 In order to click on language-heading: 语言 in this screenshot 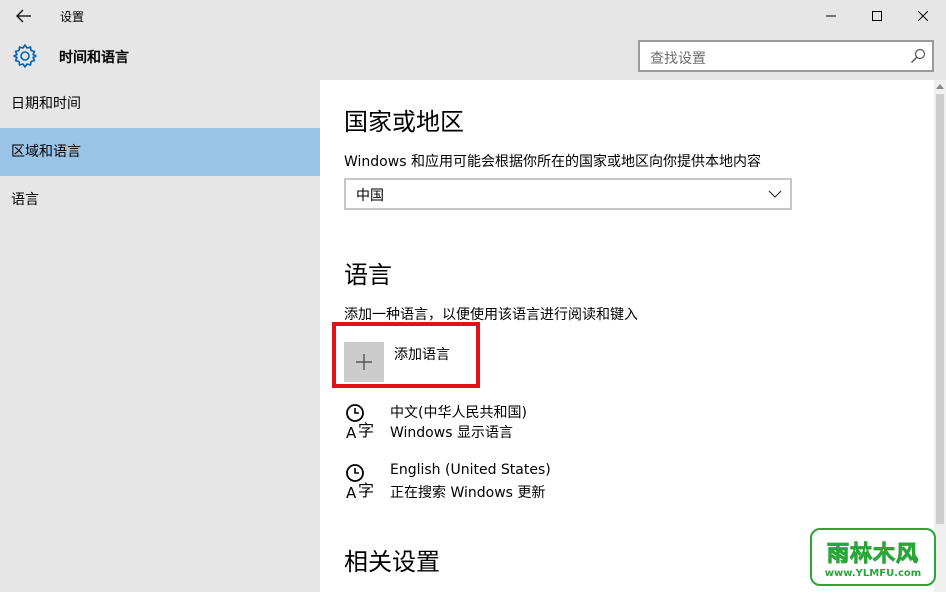, I will do `click(368, 275)`.